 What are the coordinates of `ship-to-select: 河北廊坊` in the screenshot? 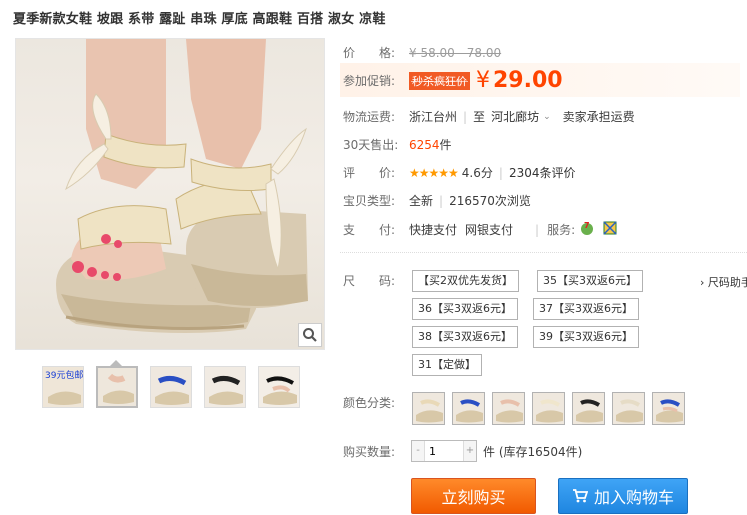 It's located at (515, 116).